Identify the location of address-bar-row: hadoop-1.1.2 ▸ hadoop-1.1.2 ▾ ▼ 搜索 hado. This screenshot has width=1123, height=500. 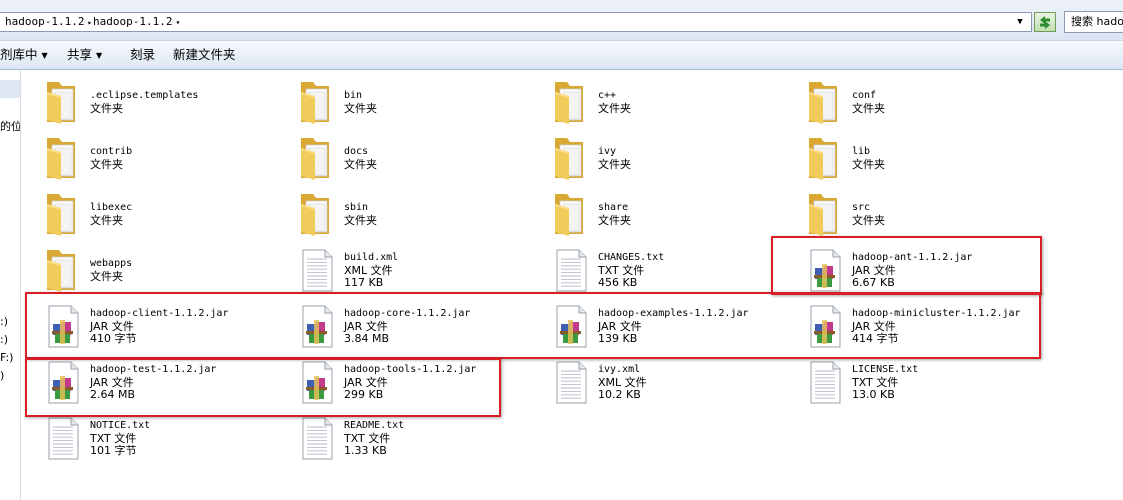
(561, 20).